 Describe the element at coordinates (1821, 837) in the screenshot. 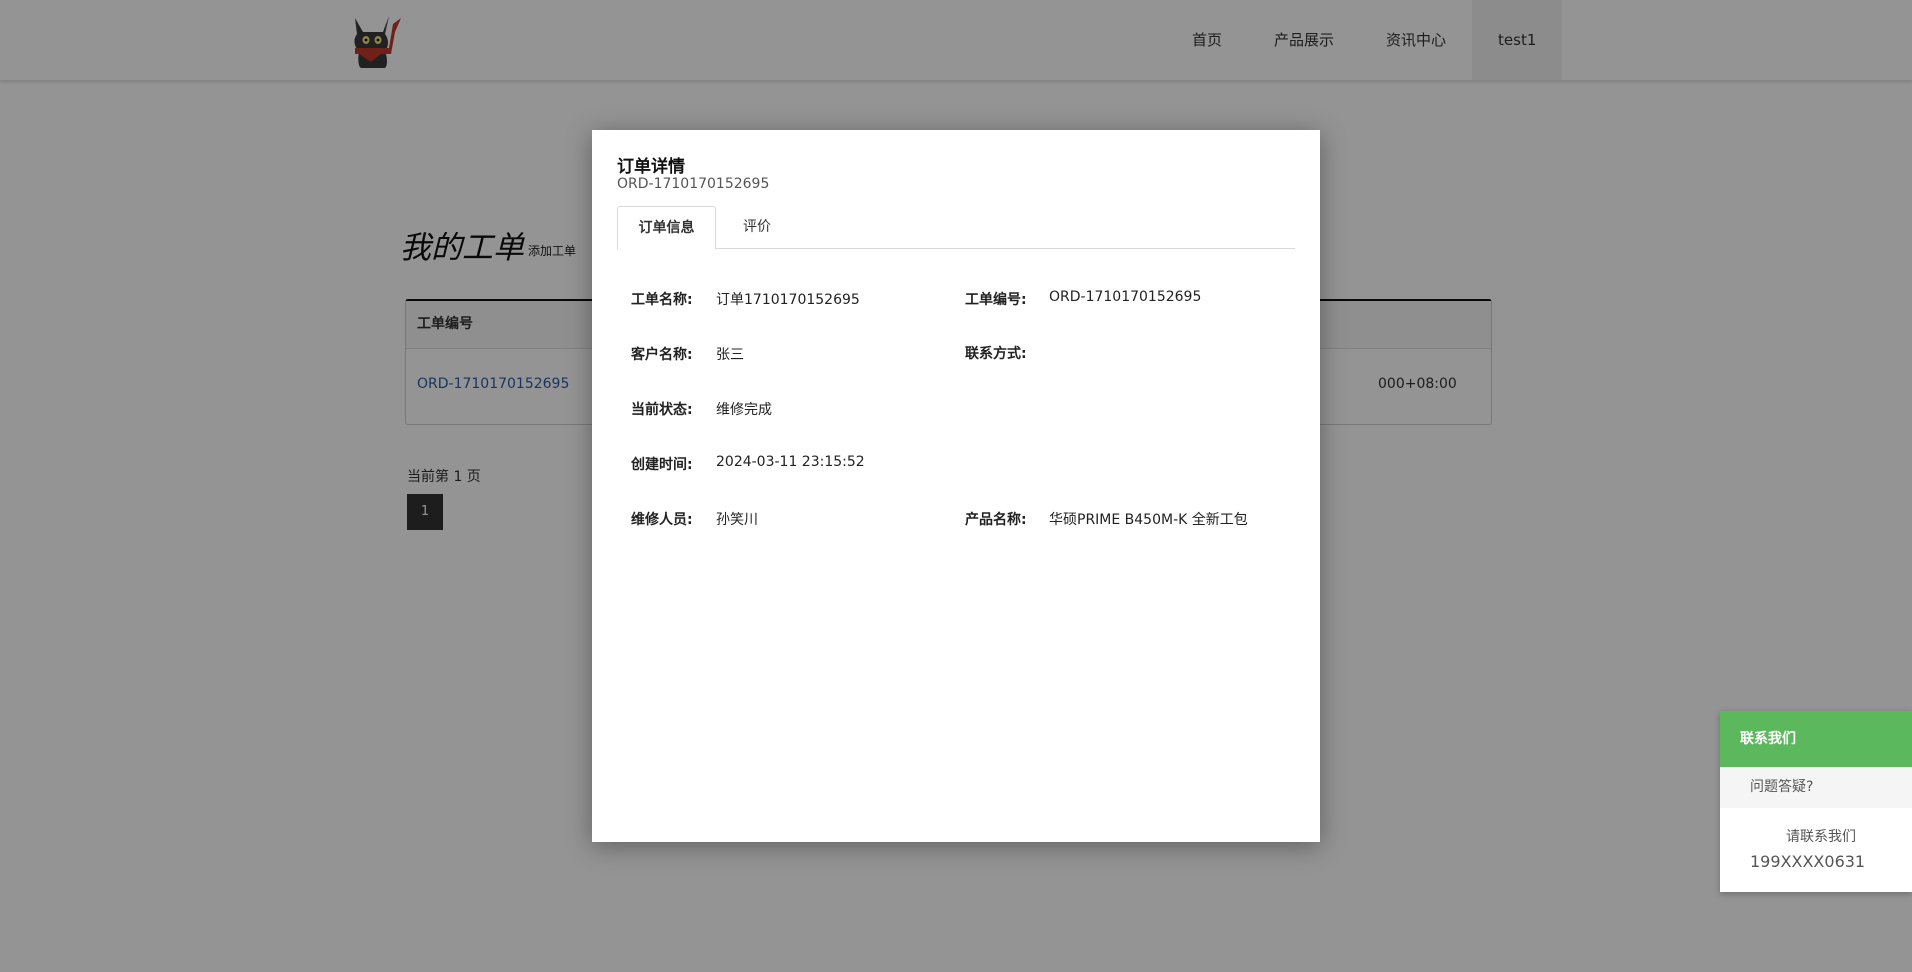

I see `contact-please-text: 请联系我们` at that location.